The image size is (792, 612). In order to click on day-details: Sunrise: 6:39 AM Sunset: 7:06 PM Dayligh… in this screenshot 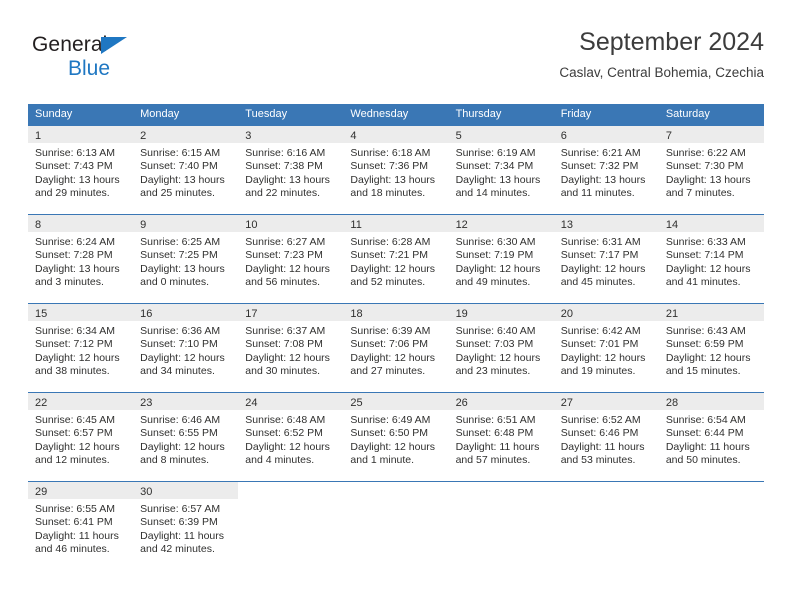, I will do `click(395, 350)`.